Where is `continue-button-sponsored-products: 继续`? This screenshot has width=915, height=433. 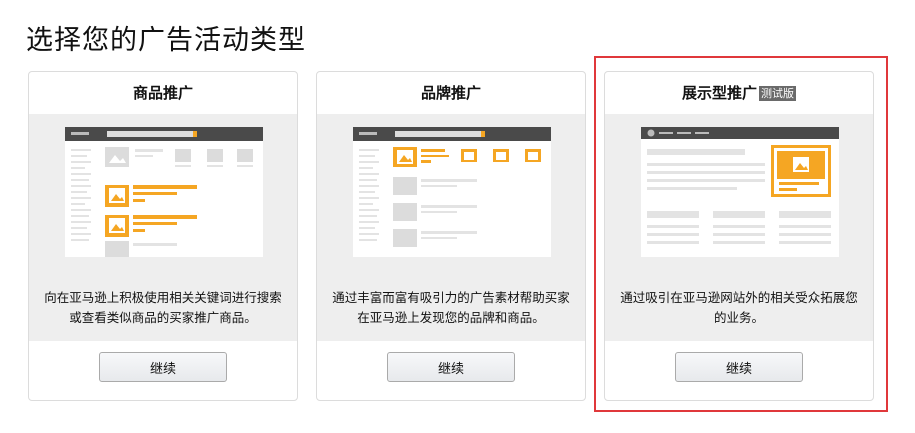 continue-button-sponsored-products: 继续 is located at coordinates (163, 367).